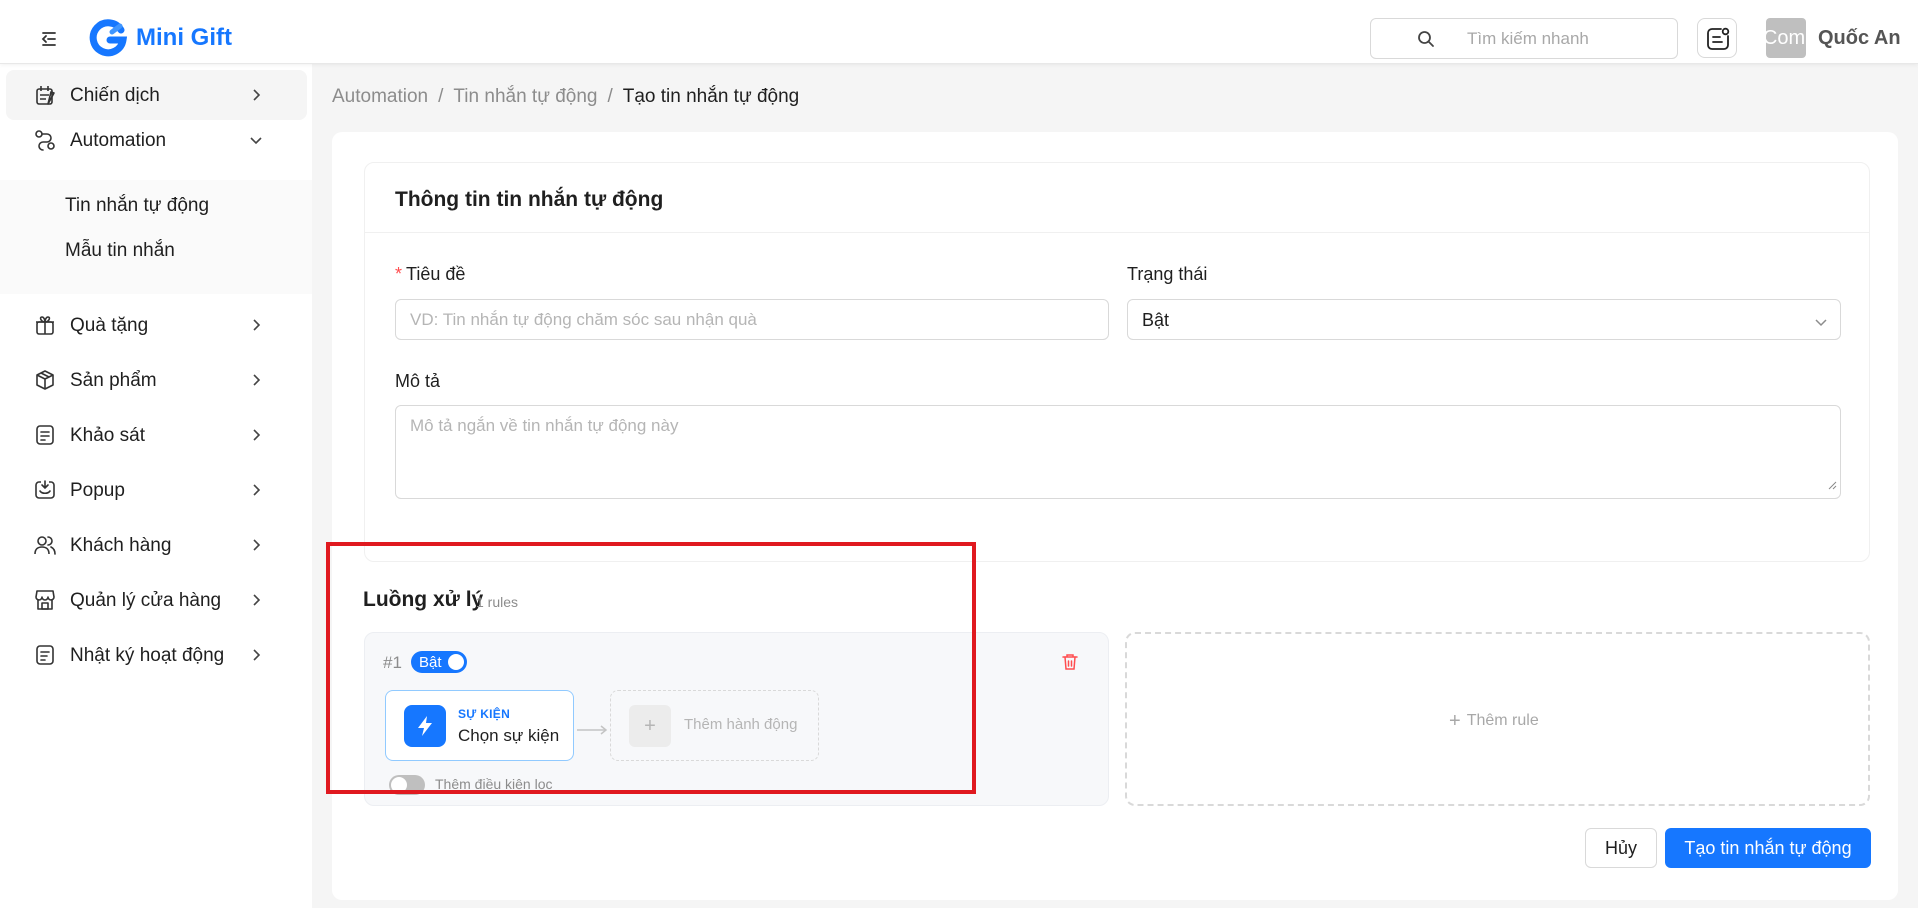 This screenshot has height=908, width=1918. What do you see at coordinates (45, 435) in the screenshot?
I see `survey-icon` at bounding box center [45, 435].